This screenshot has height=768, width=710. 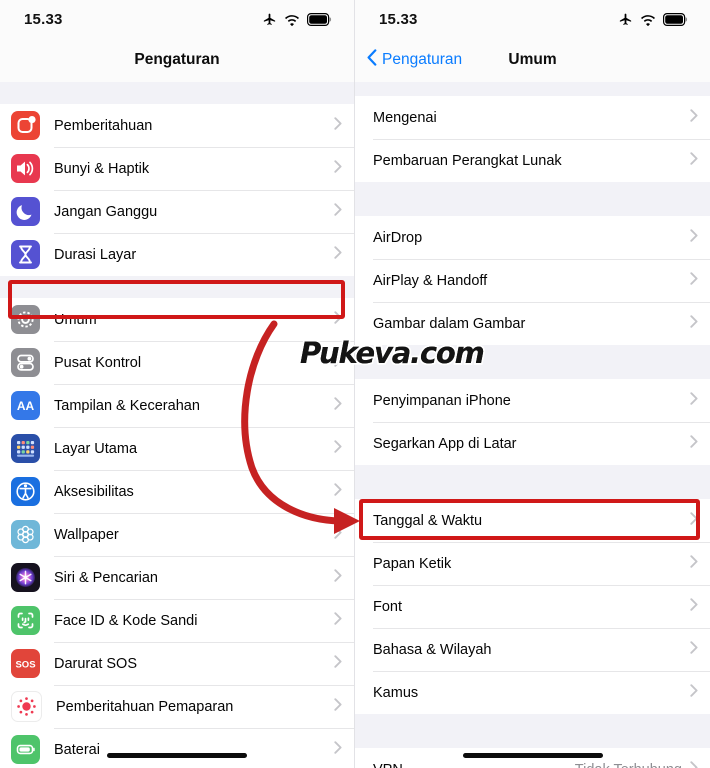 I want to click on list-item-gambar-dalam-gambar: Gambar dalam Gambar, so click(x=532, y=323).